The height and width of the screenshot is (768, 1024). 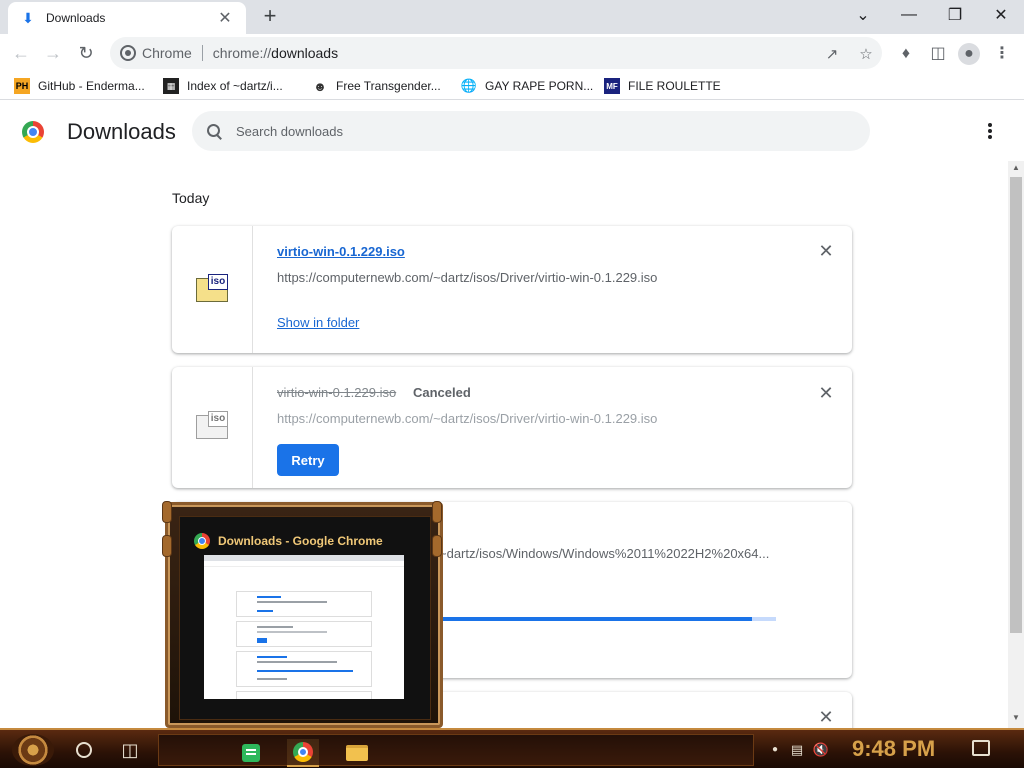 I want to click on chrome-site-icon, so click(x=128, y=53).